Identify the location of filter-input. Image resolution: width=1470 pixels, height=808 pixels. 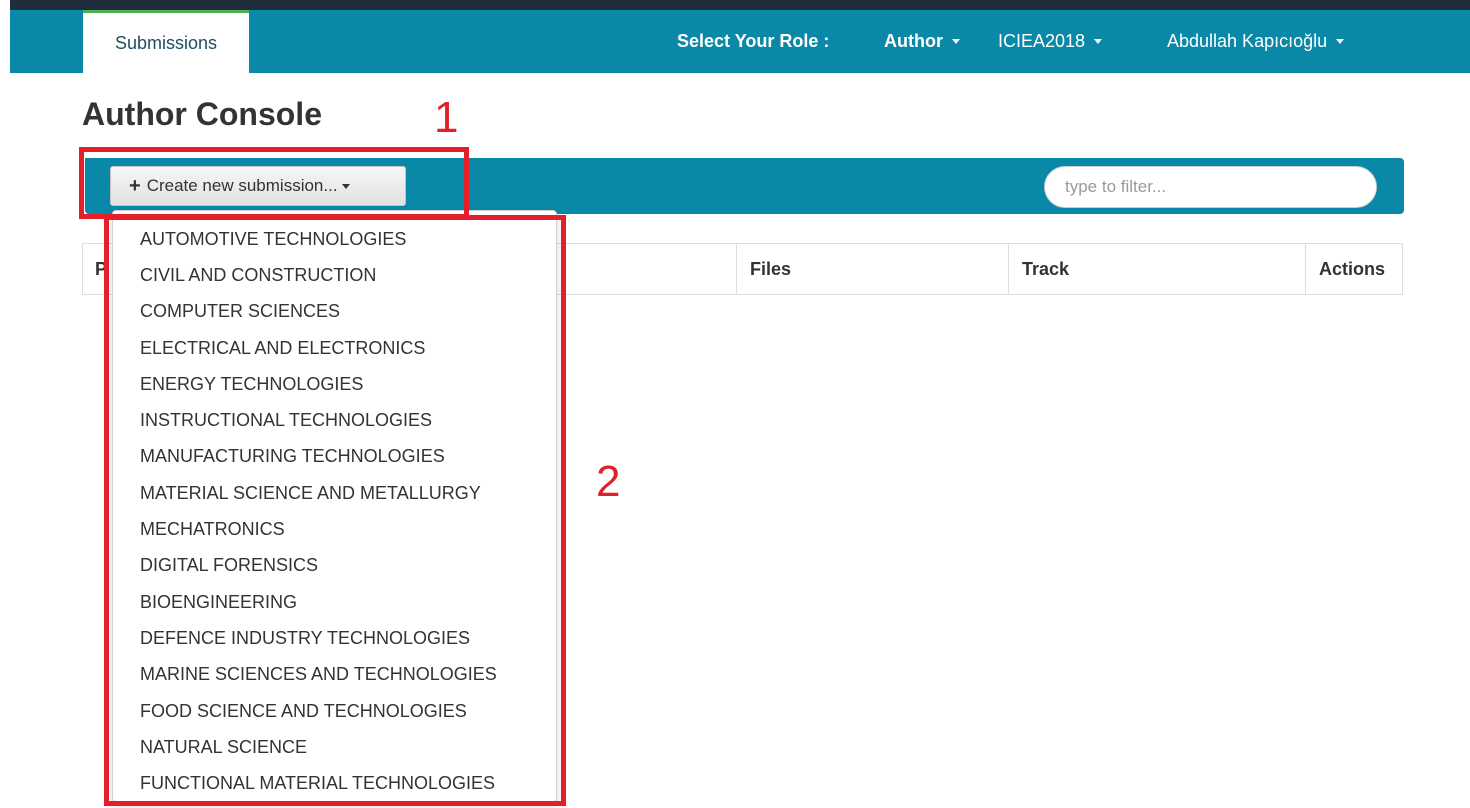
(1210, 187).